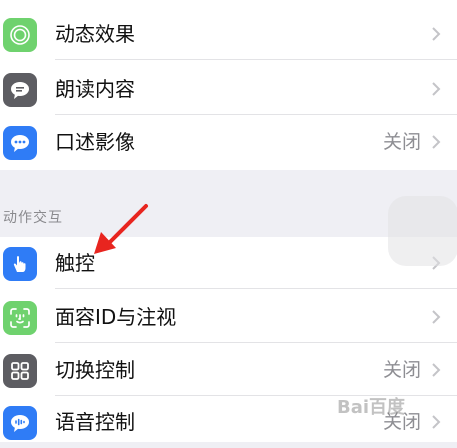 The width and height of the screenshot is (457, 448). I want to click on section-header: 动作交互, so click(33, 218).